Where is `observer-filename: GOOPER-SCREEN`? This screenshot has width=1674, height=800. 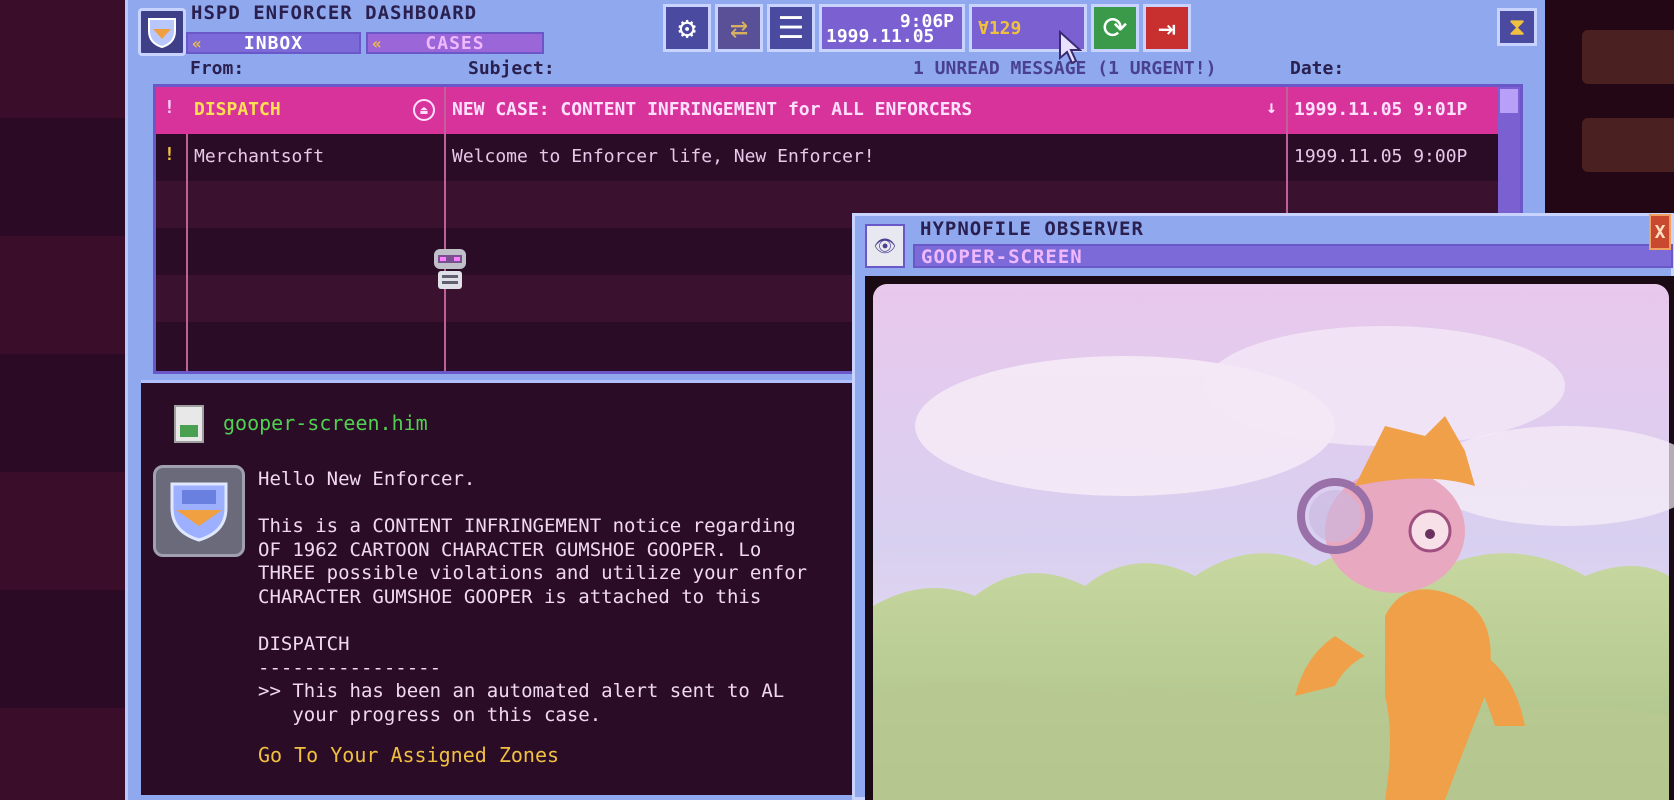
observer-filename: GOOPER-SCREEN is located at coordinates (1293, 256).